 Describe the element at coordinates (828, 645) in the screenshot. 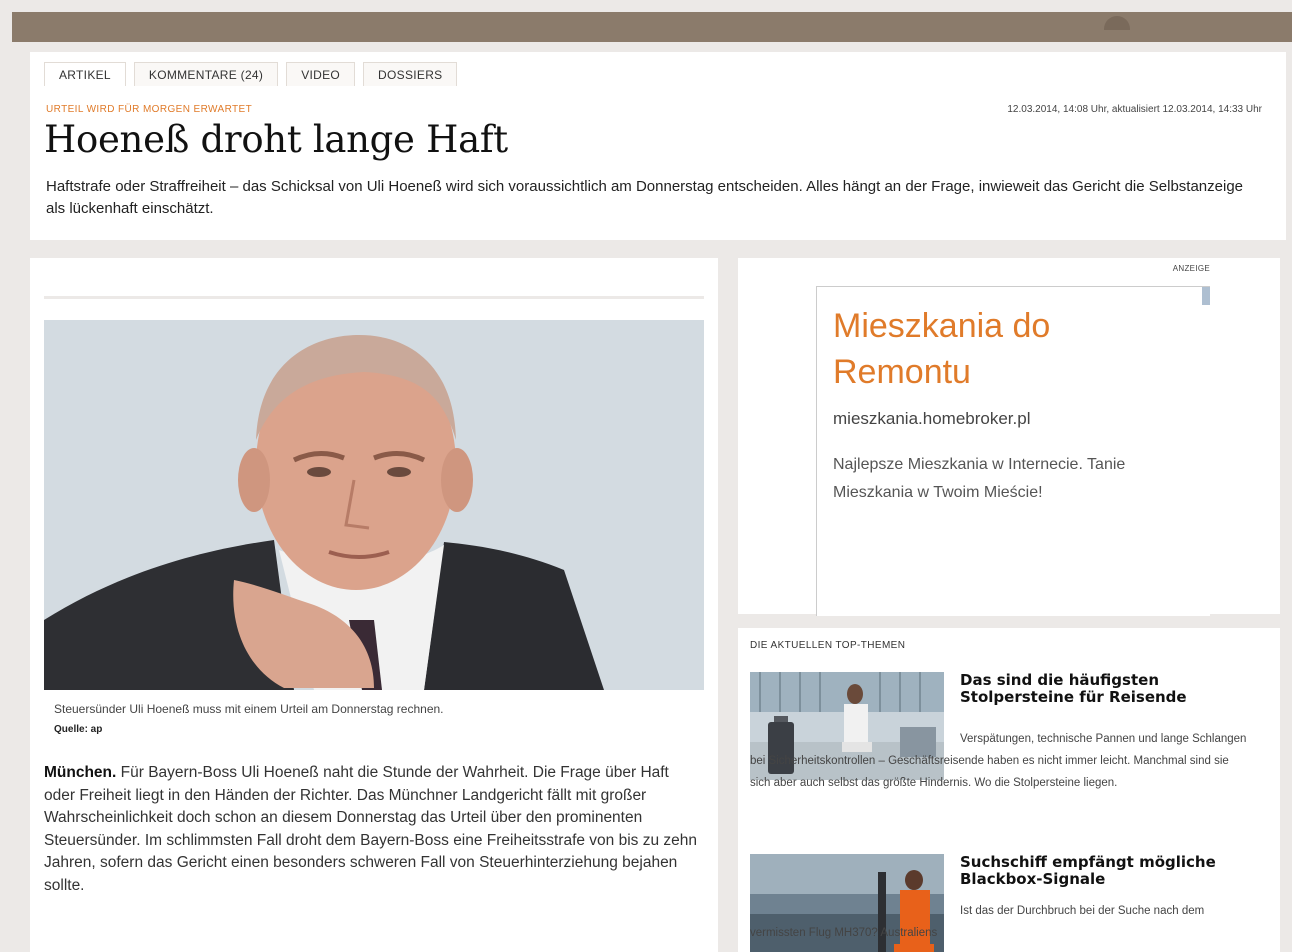

I see `top-topics-heading: DIE AKTUELLEN TOP-THEMEN` at that location.